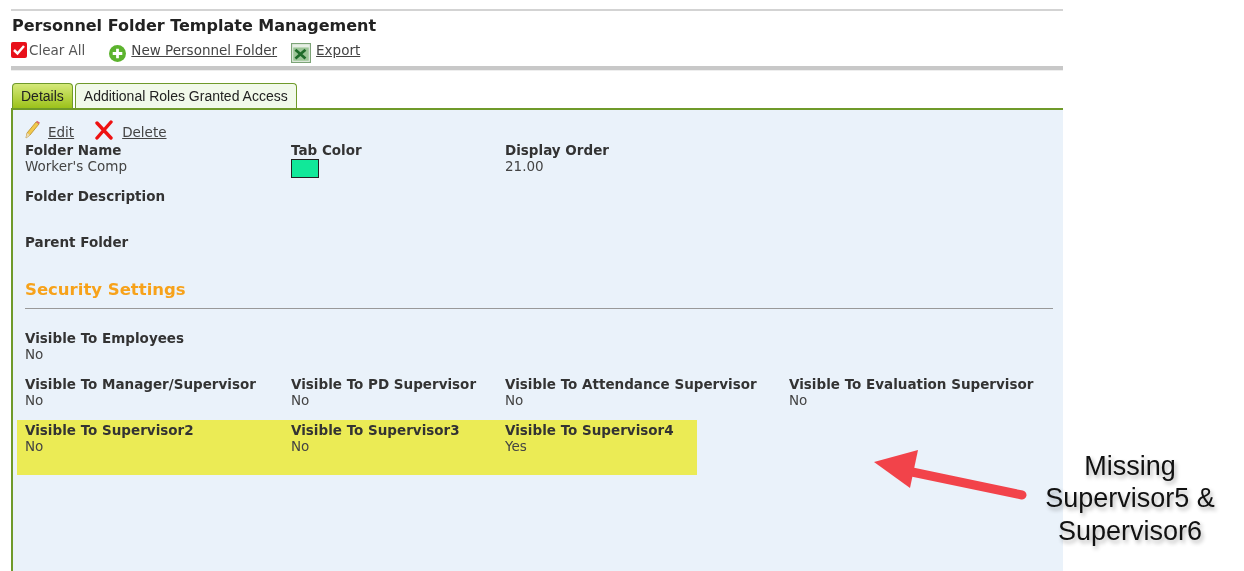 The image size is (1244, 571). I want to click on toolbar-link: Export, so click(338, 50).